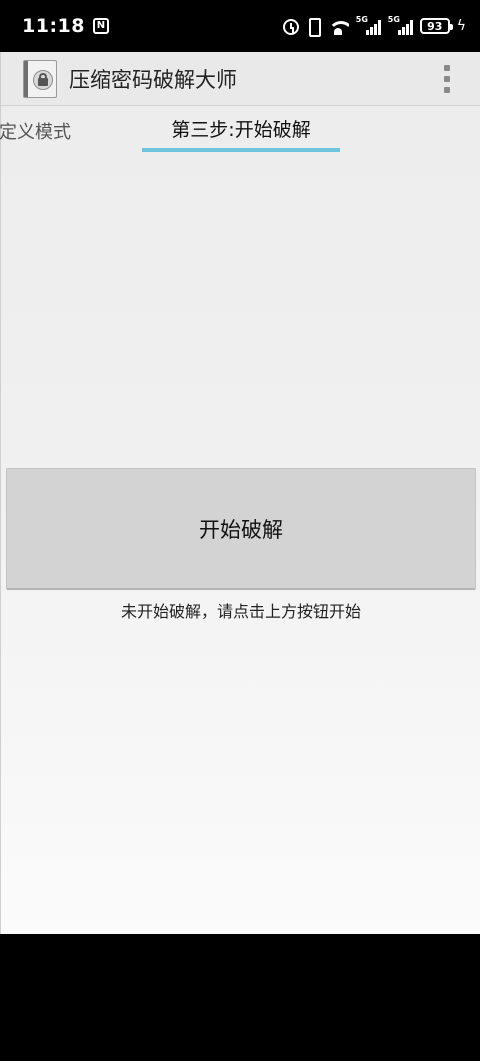  What do you see at coordinates (240, 611) in the screenshot?
I see `crack-status-text: 未开始破解，请点击上方按钮开始` at bounding box center [240, 611].